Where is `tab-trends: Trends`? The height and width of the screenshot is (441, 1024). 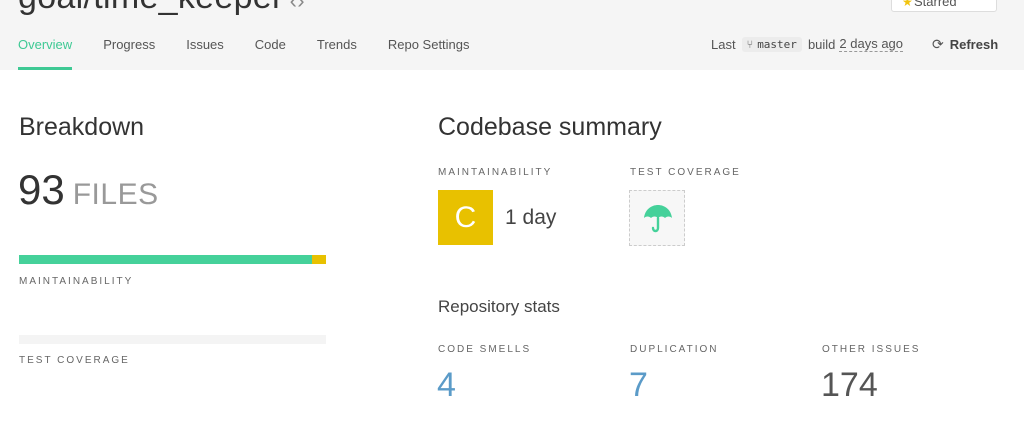 tab-trends: Trends is located at coordinates (337, 53).